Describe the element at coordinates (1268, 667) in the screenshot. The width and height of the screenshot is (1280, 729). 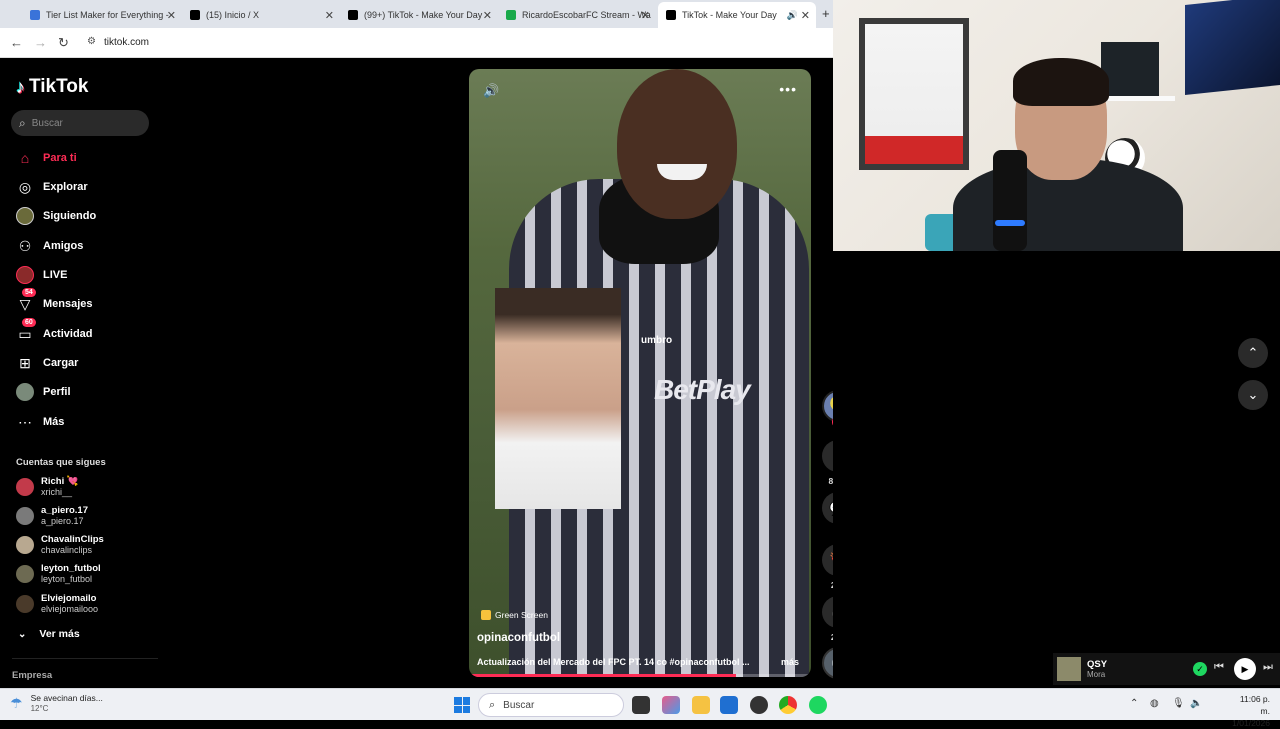
I see `next-track-icon: ⏭` at that location.